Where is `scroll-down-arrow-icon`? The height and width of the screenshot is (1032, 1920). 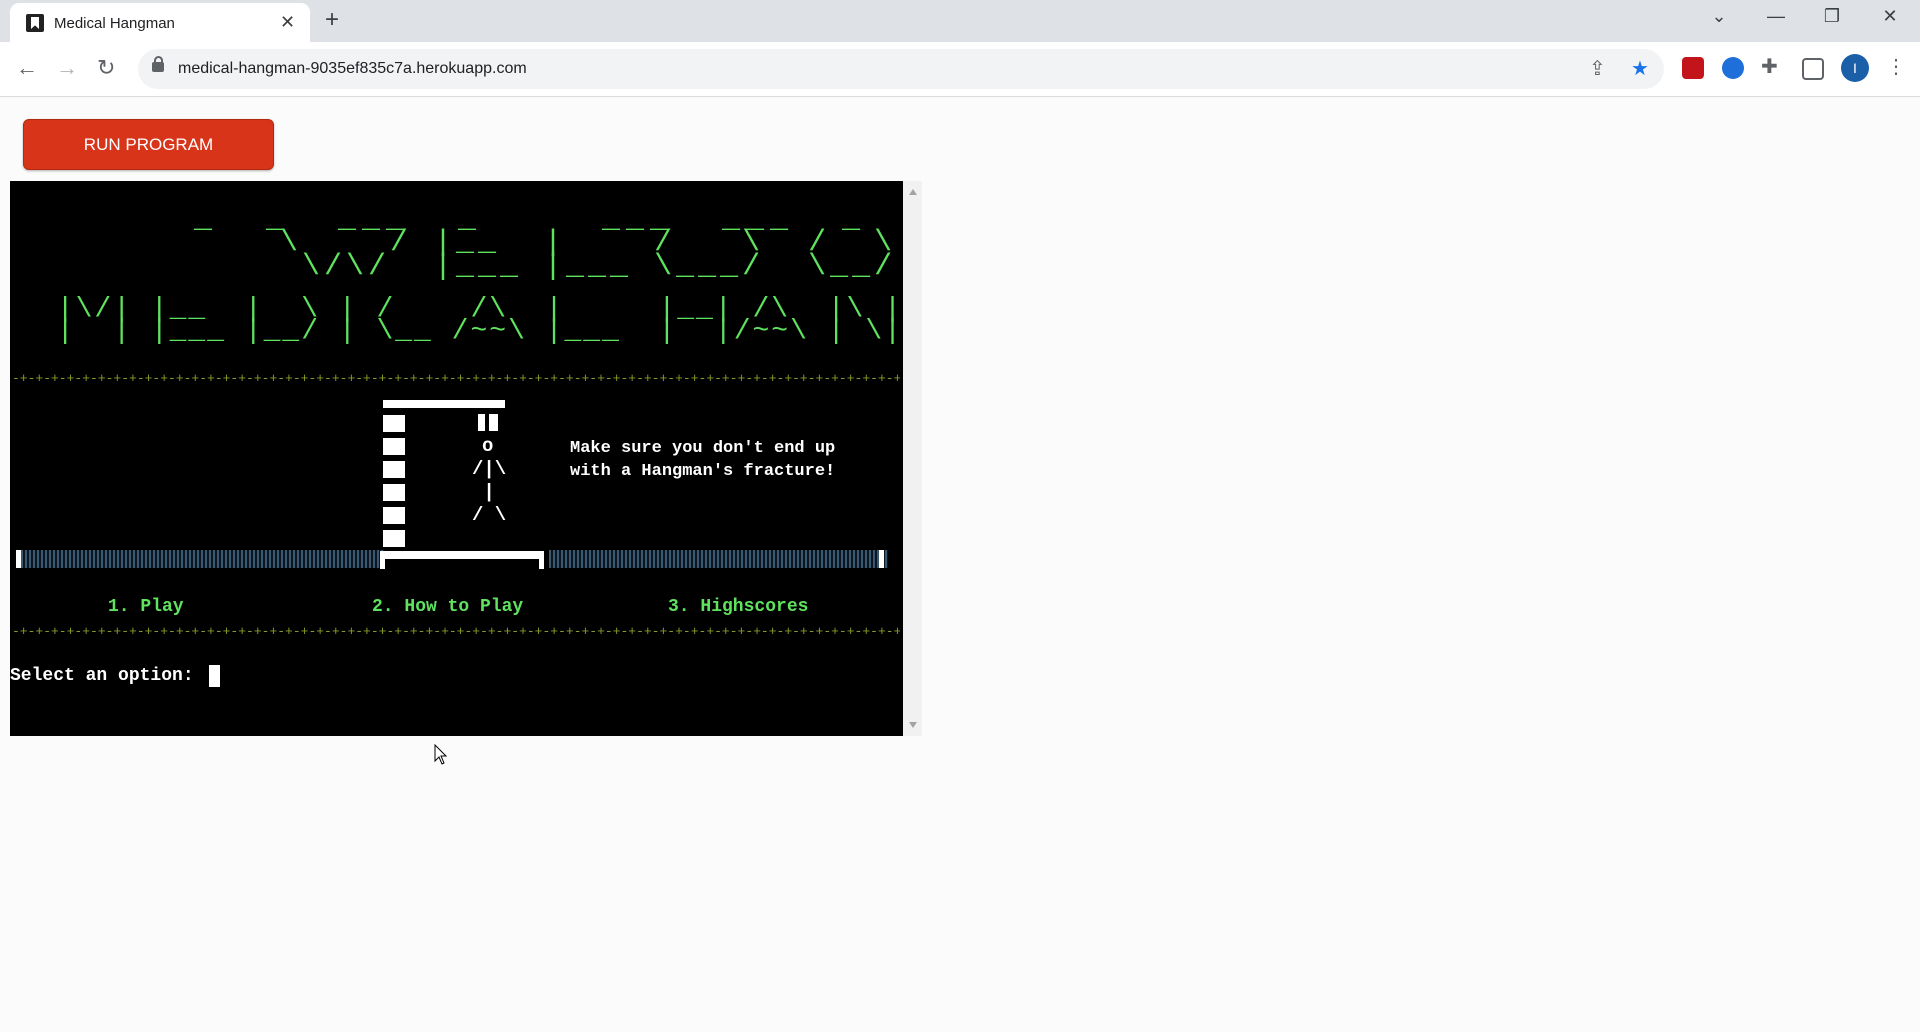
scroll-down-arrow-icon is located at coordinates (913, 725).